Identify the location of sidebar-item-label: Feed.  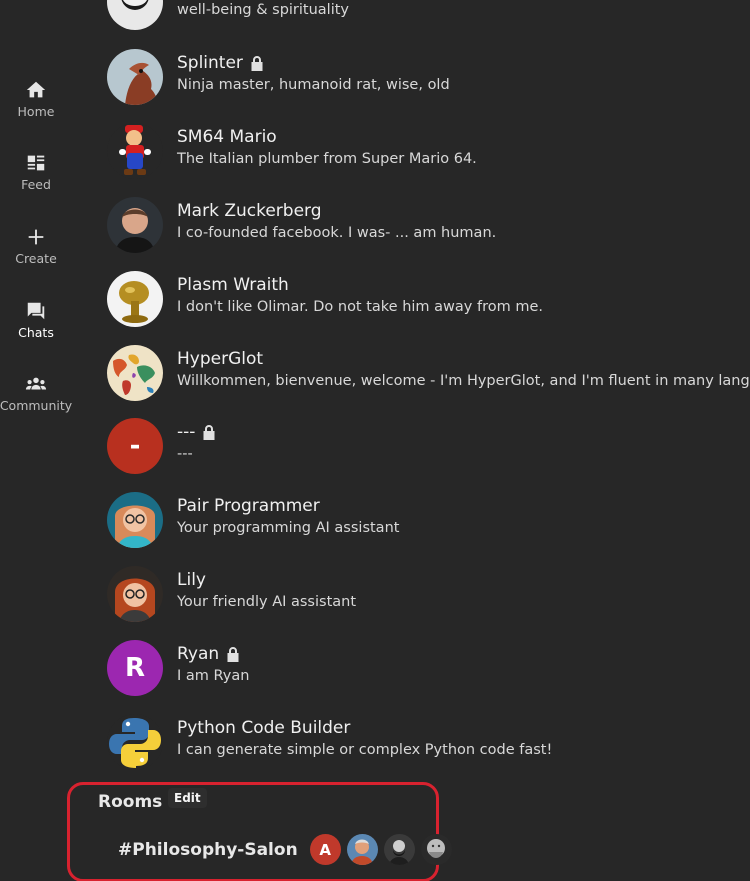
(36, 184).